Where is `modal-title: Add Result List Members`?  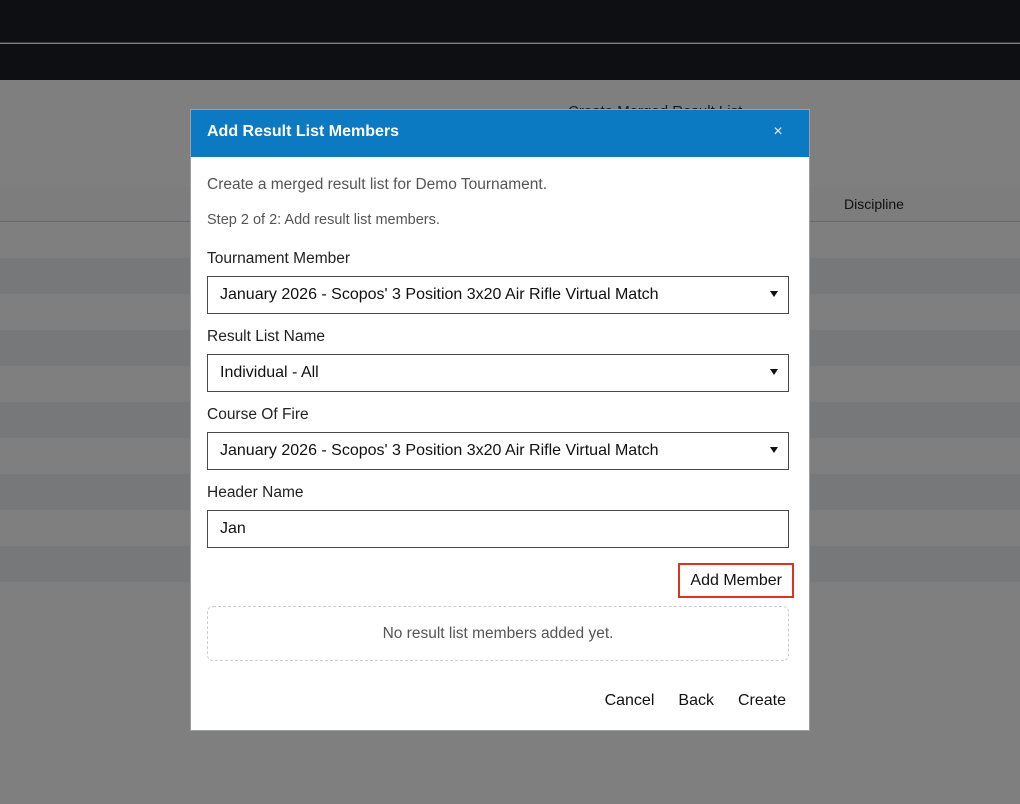
modal-title: Add Result List Members is located at coordinates (303, 131).